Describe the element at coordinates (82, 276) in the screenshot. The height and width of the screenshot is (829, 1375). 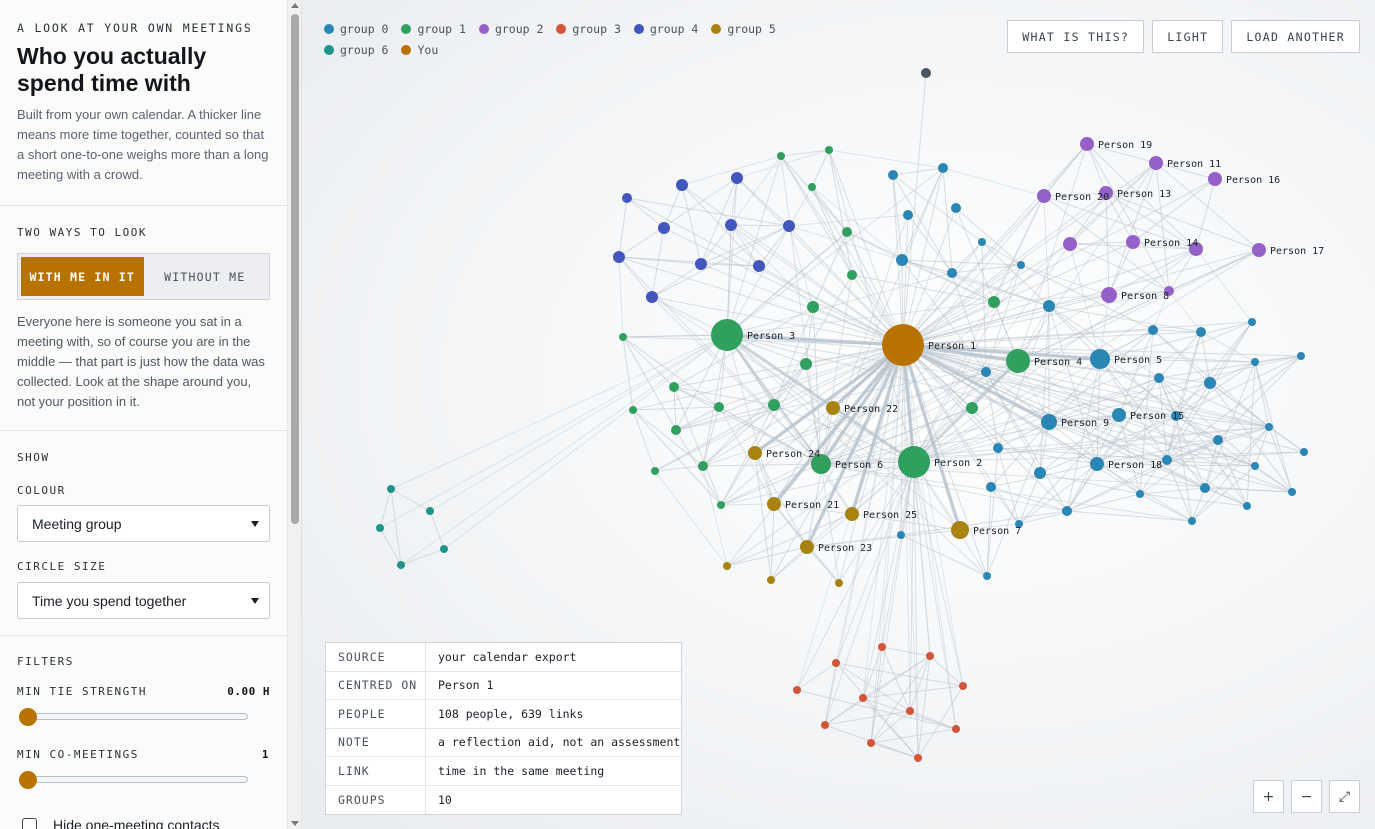
I see `with-me-button: WITH ME IN IT` at that location.